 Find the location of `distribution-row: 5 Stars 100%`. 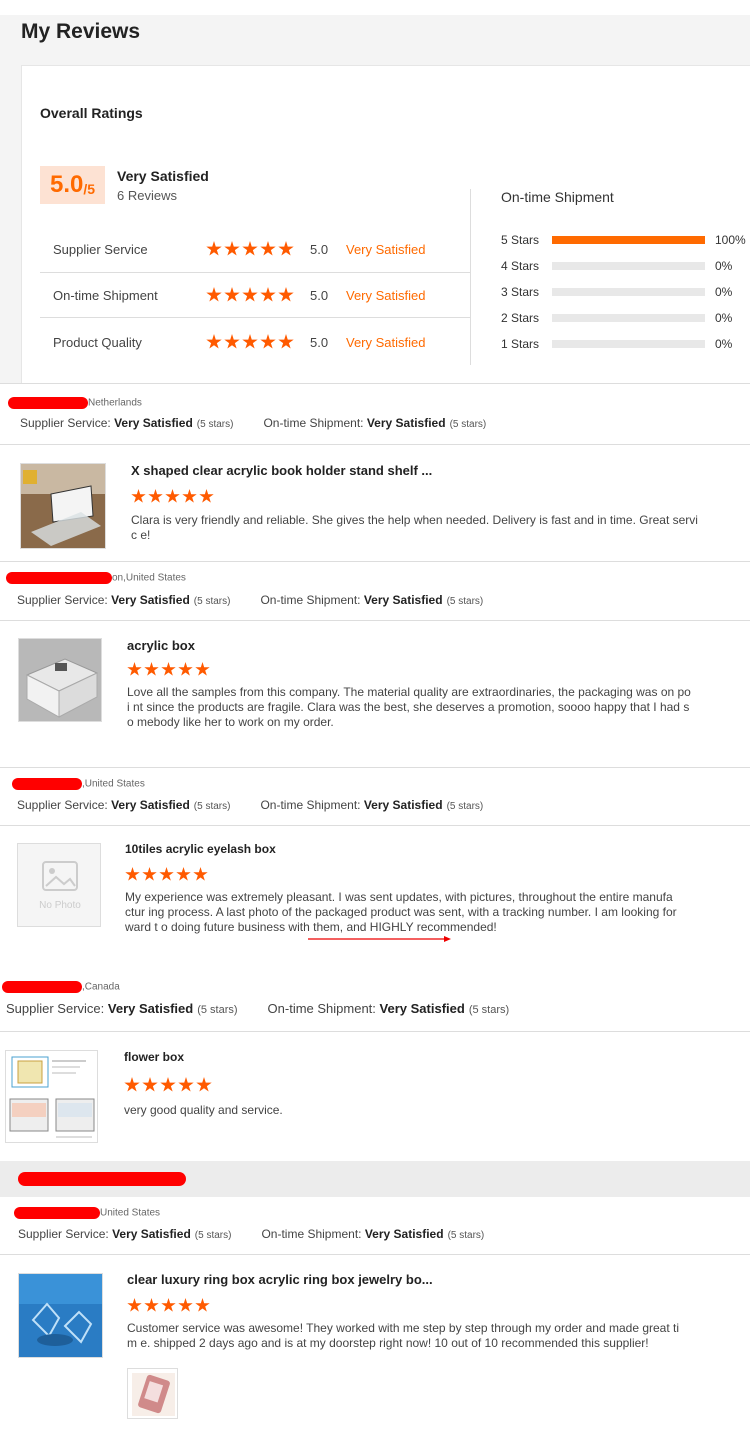

distribution-row: 5 Stars 100% is located at coordinates (623, 240).